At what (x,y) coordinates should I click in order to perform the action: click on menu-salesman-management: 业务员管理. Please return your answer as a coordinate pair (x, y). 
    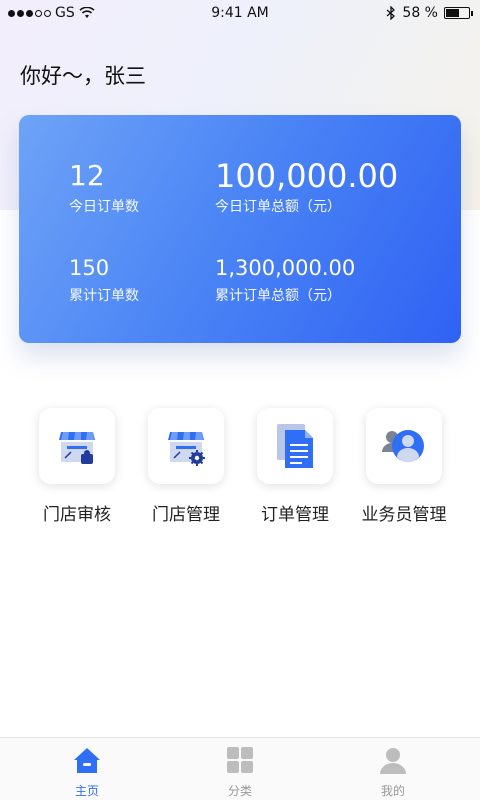
    Looking at the image, I should click on (404, 466).